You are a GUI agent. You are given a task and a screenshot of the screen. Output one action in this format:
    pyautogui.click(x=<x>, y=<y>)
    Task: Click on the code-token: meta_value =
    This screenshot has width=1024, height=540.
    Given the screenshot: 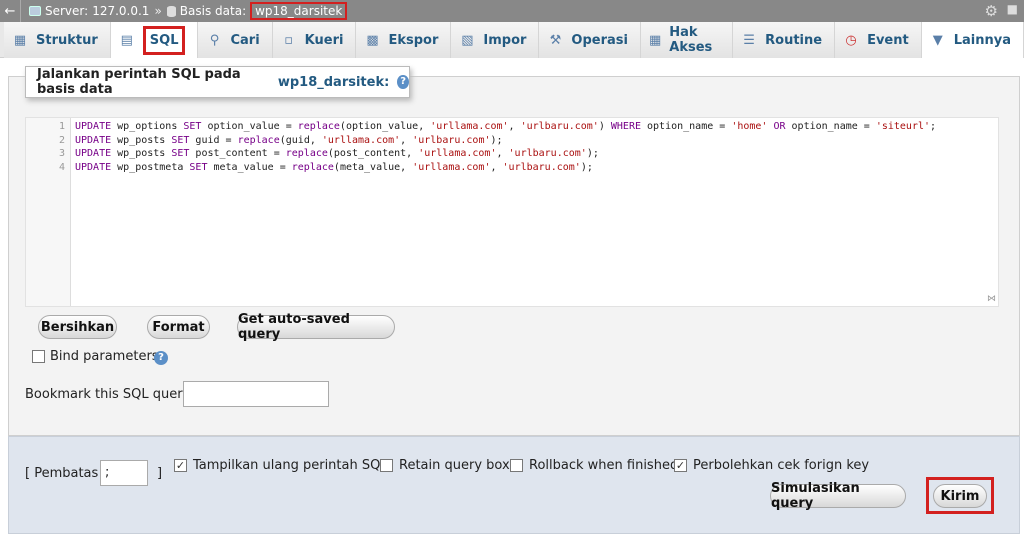 What is the action you would take?
    pyautogui.click(x=249, y=167)
    